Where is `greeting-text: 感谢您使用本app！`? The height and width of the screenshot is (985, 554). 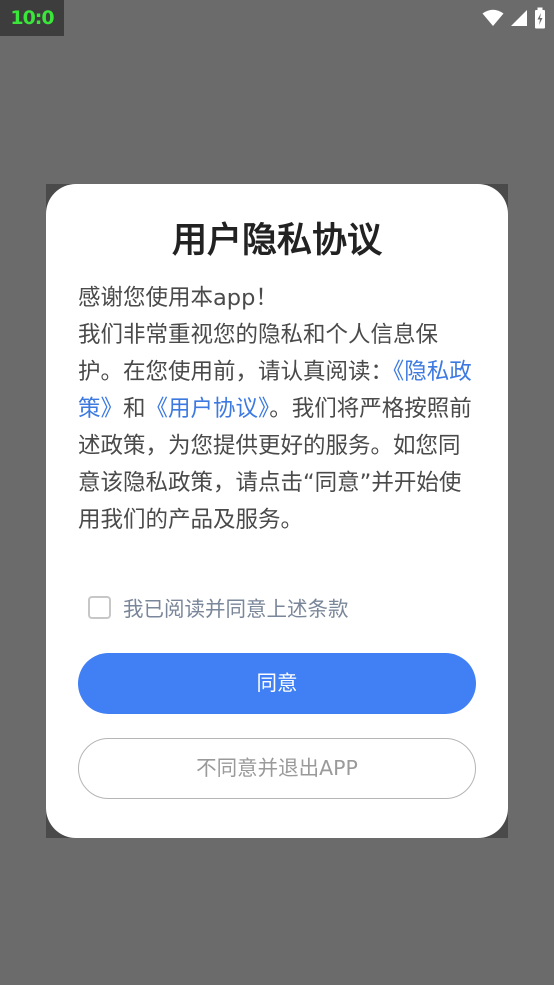 greeting-text: 感谢您使用本app！ is located at coordinates (178, 298).